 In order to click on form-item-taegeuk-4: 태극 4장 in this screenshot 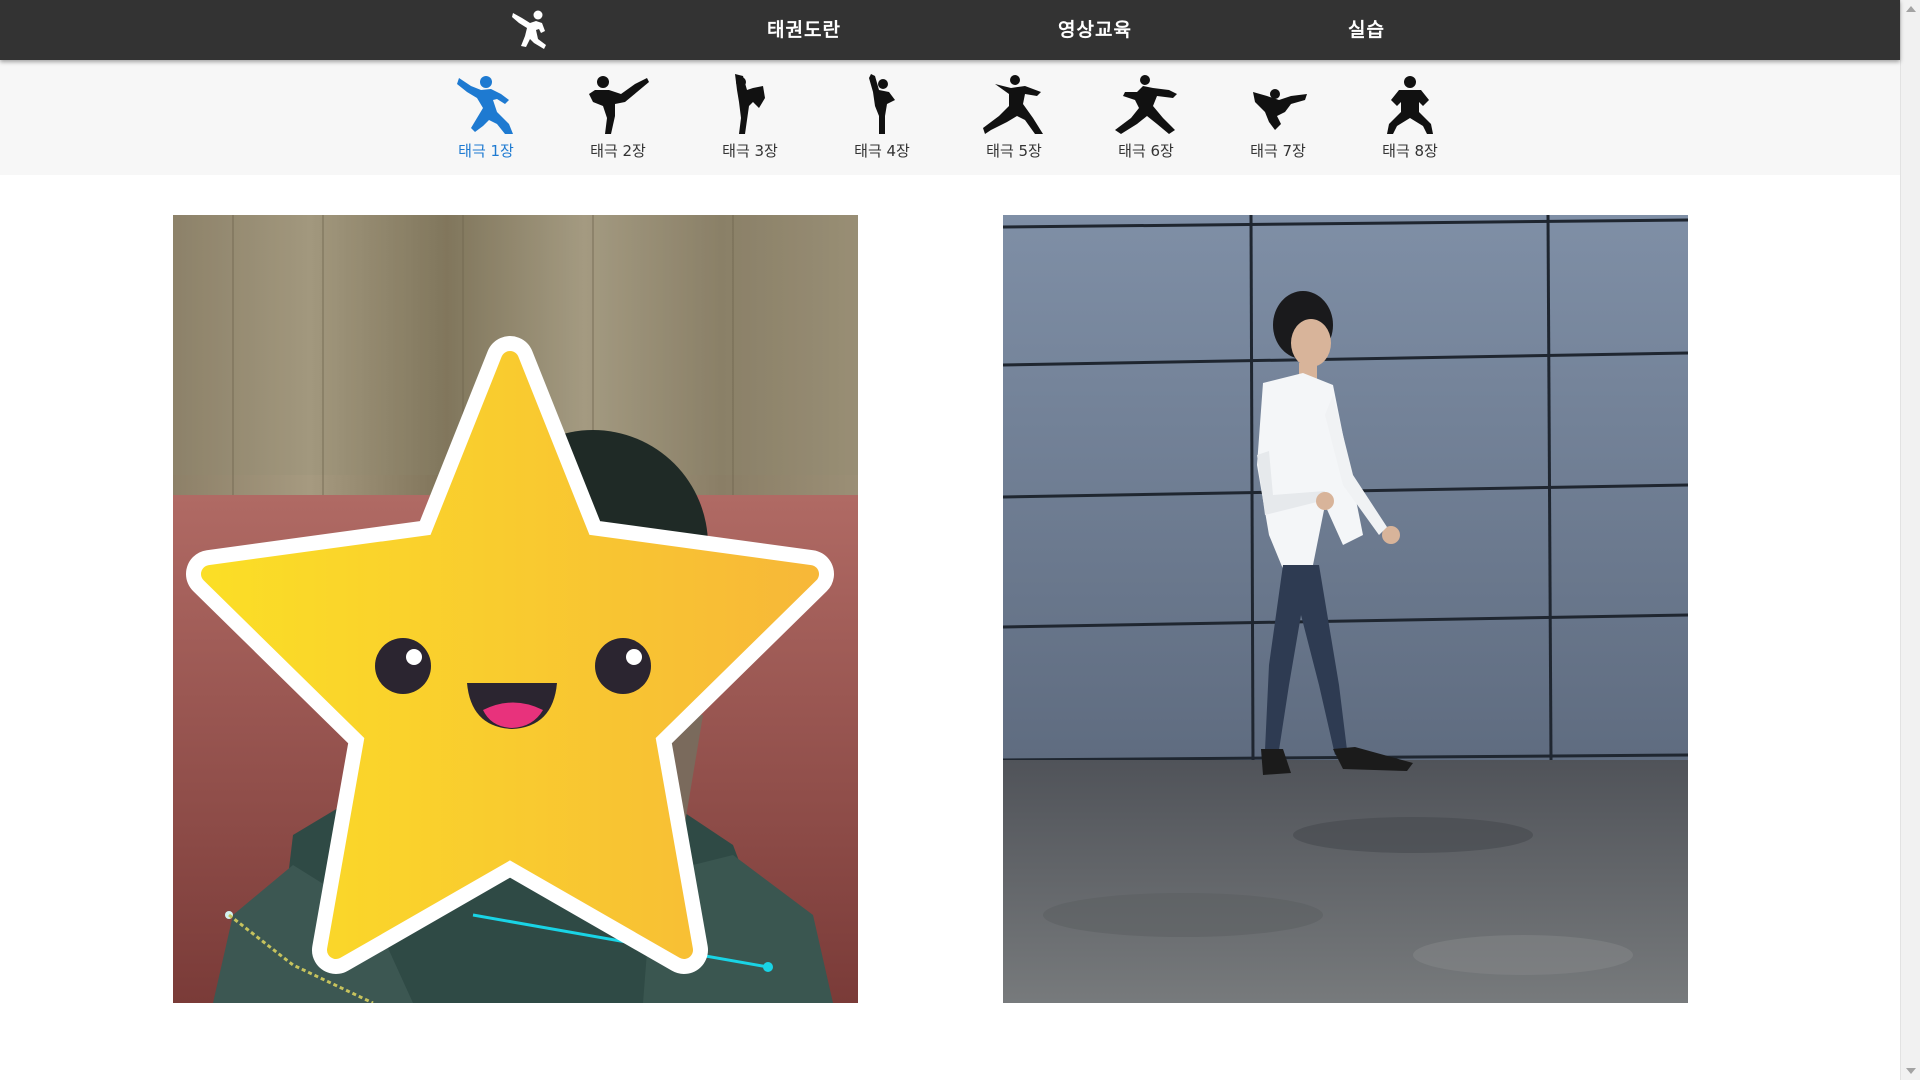, I will do `click(882, 120)`.